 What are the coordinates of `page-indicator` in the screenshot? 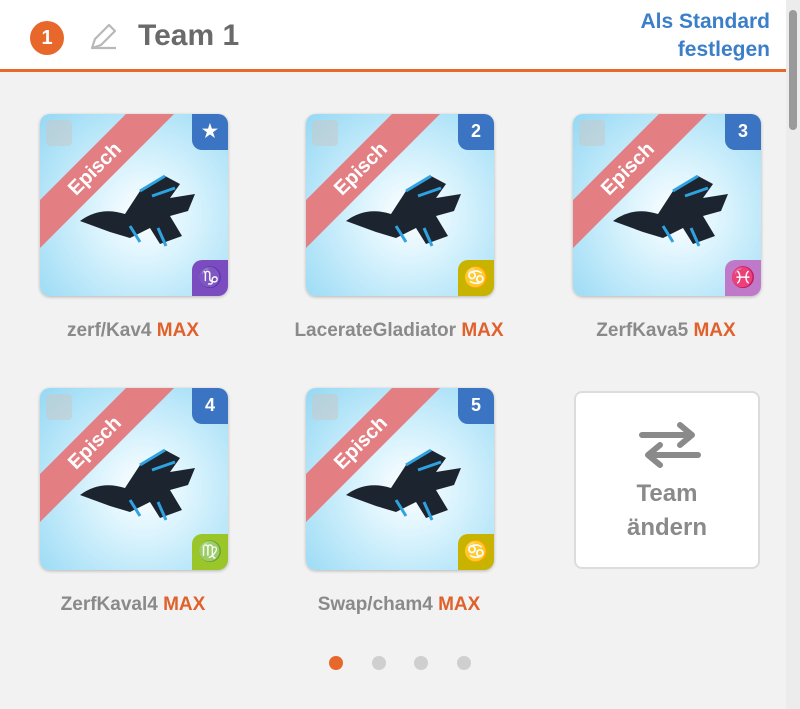 It's located at (400, 666).